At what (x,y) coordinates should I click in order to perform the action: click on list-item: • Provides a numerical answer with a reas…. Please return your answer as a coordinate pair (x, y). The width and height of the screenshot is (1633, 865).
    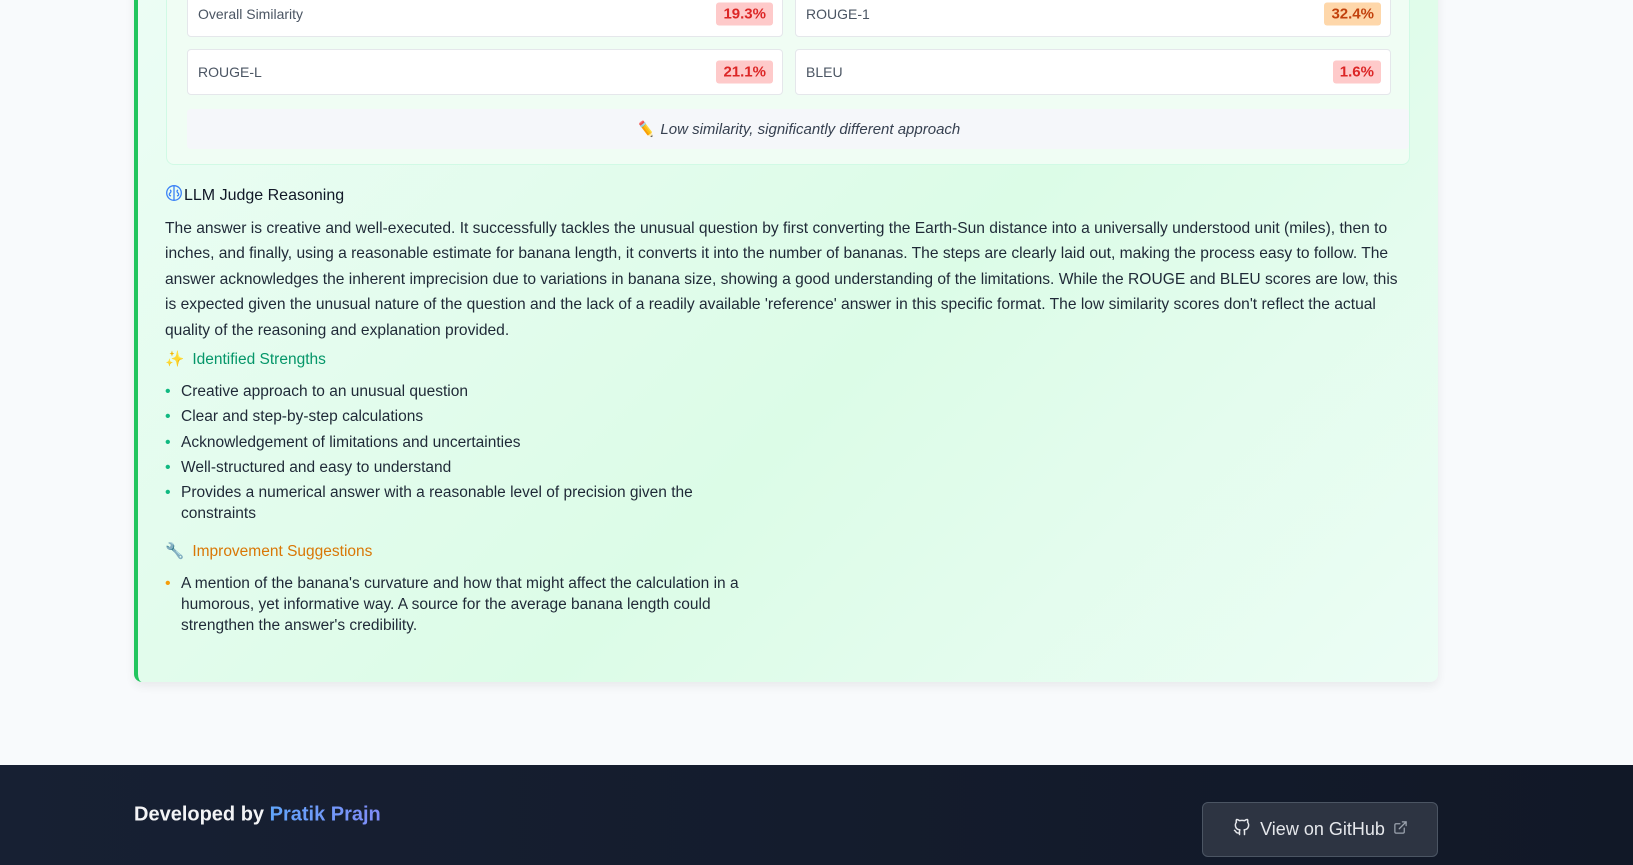
    Looking at the image, I should click on (429, 503).